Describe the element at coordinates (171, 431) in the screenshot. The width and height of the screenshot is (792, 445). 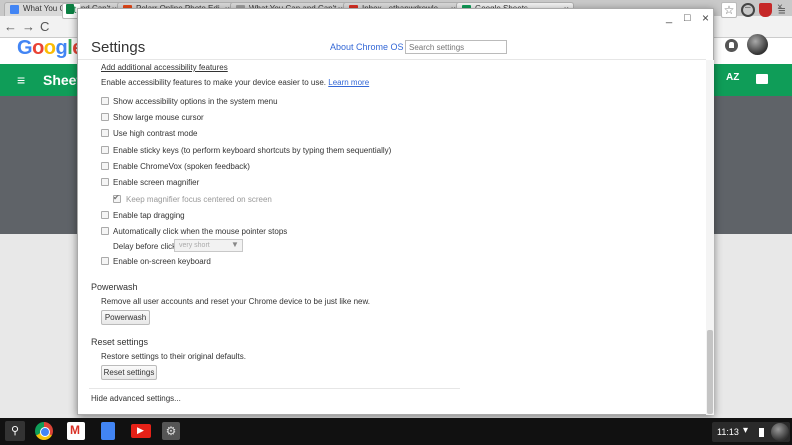
I see `settings-app-icon: ⚙` at that location.